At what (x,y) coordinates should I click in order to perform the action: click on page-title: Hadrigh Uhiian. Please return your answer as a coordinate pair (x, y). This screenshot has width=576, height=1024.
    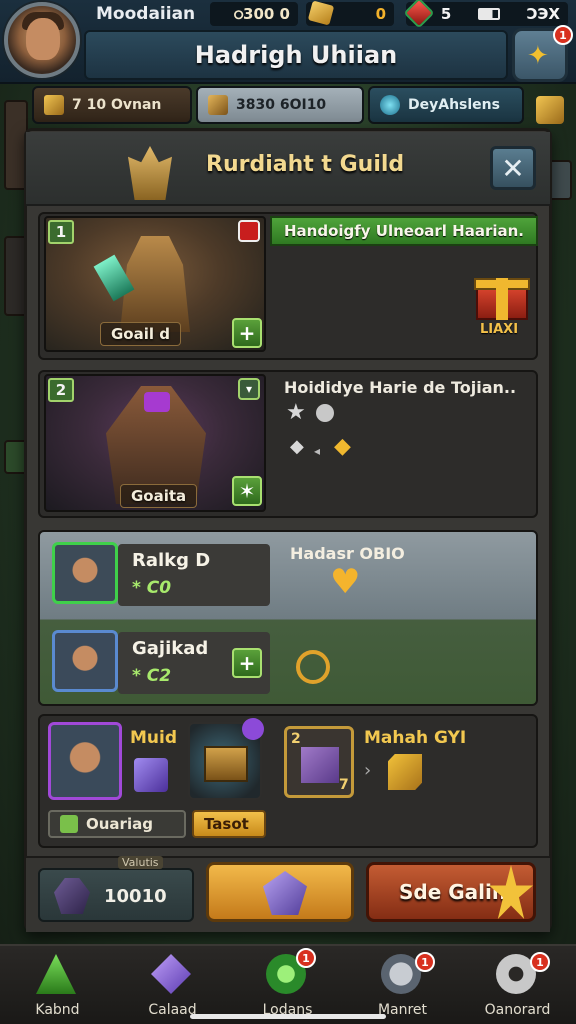
    Looking at the image, I should click on (296, 55).